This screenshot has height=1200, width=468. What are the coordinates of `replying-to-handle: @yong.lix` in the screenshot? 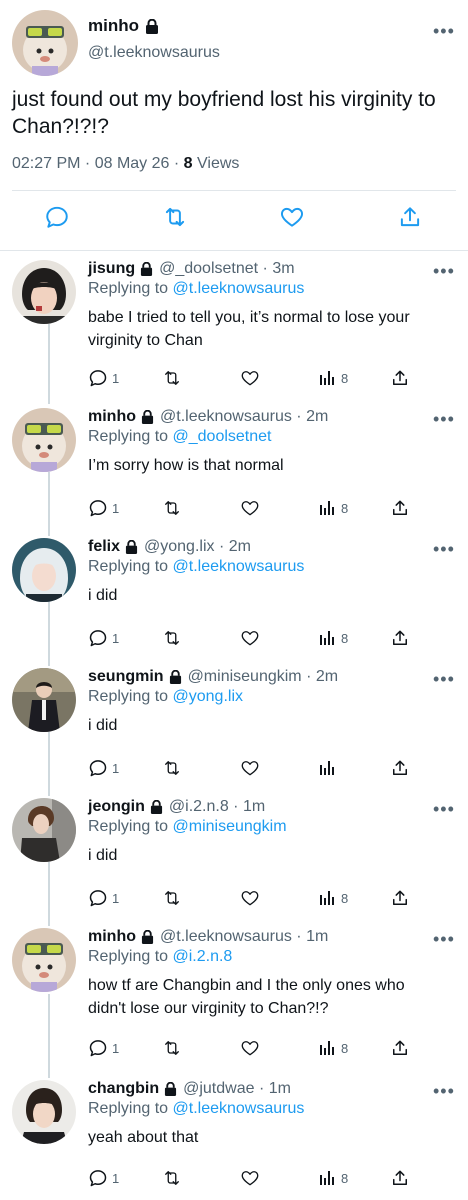 It's located at (208, 696).